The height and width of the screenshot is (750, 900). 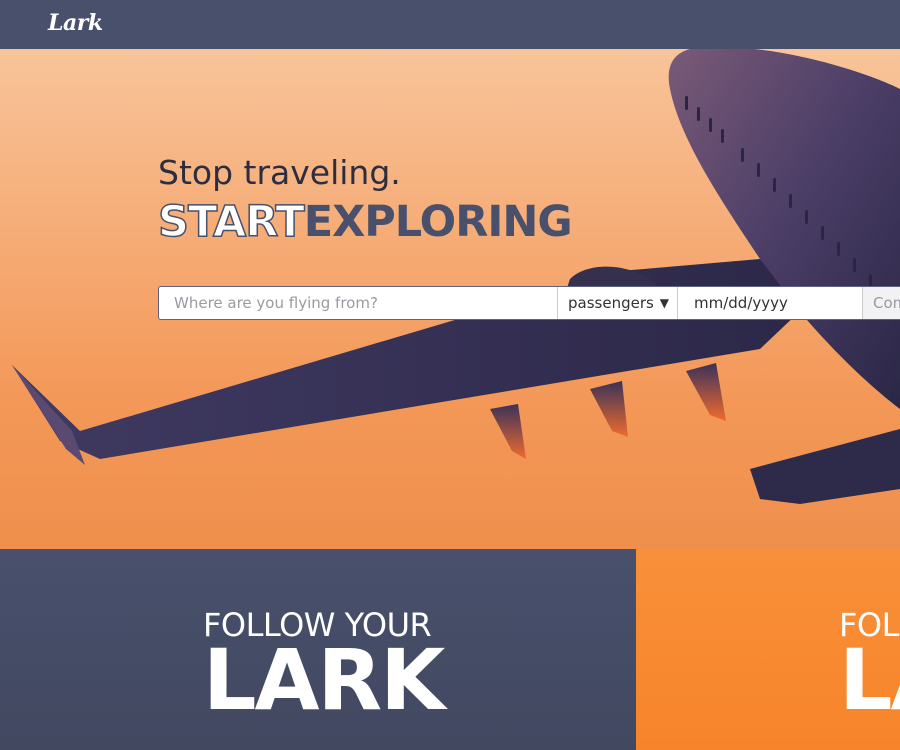 I want to click on headline-start: START, so click(x=231, y=222).